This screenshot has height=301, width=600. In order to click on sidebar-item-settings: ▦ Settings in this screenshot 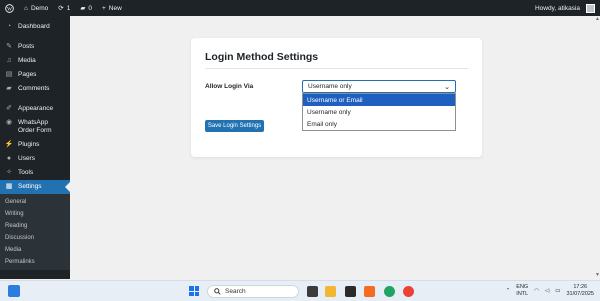, I will do `click(35, 187)`.